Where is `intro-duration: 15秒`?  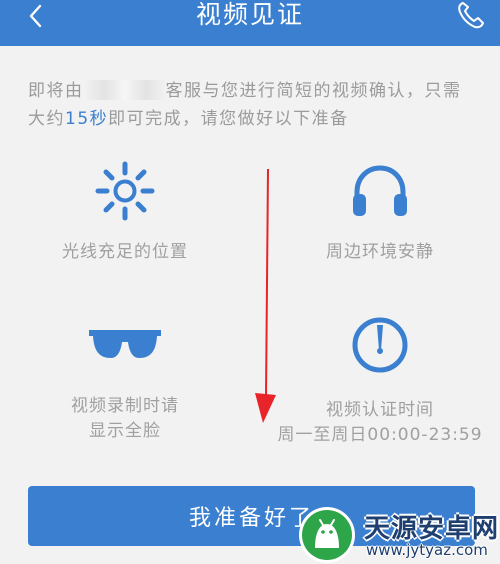 intro-duration: 15秒 is located at coordinates (87, 119).